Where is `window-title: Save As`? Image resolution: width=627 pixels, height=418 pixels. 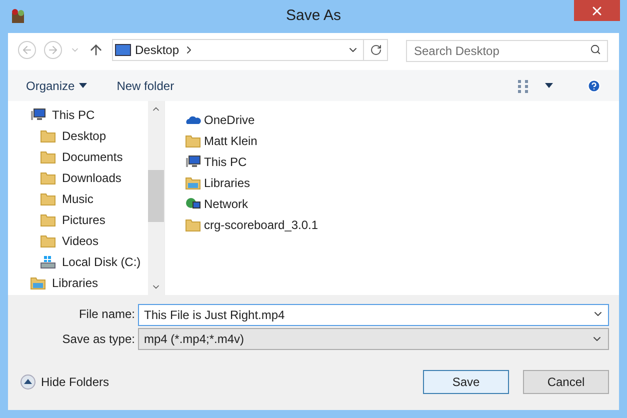
window-title: Save As is located at coordinates (314, 16).